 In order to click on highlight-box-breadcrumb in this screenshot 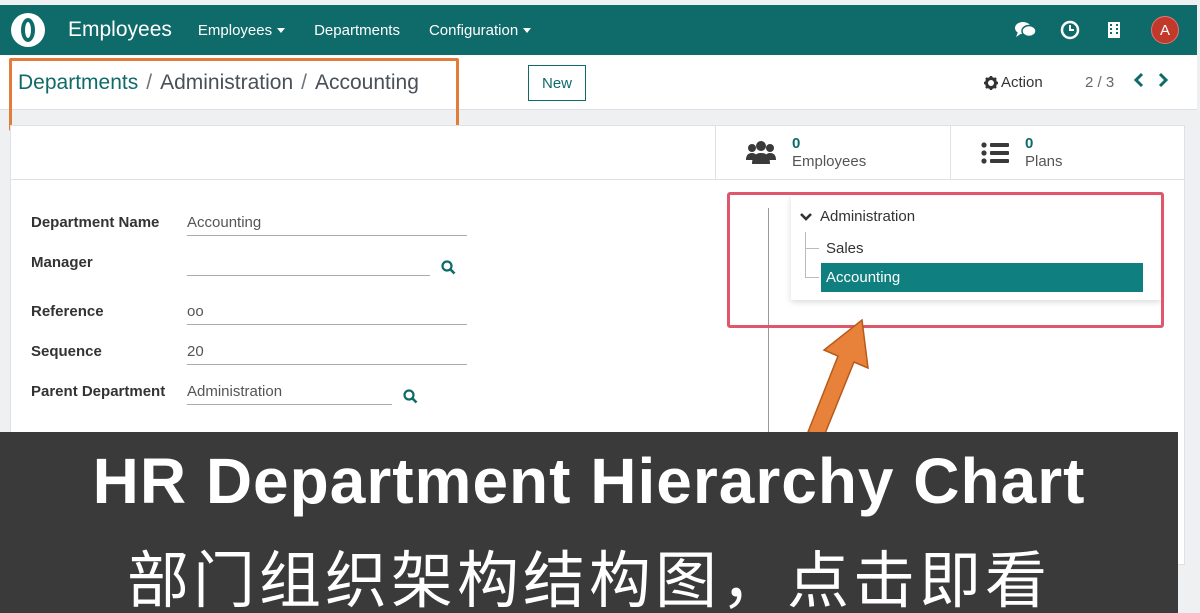, I will do `click(234, 94)`.